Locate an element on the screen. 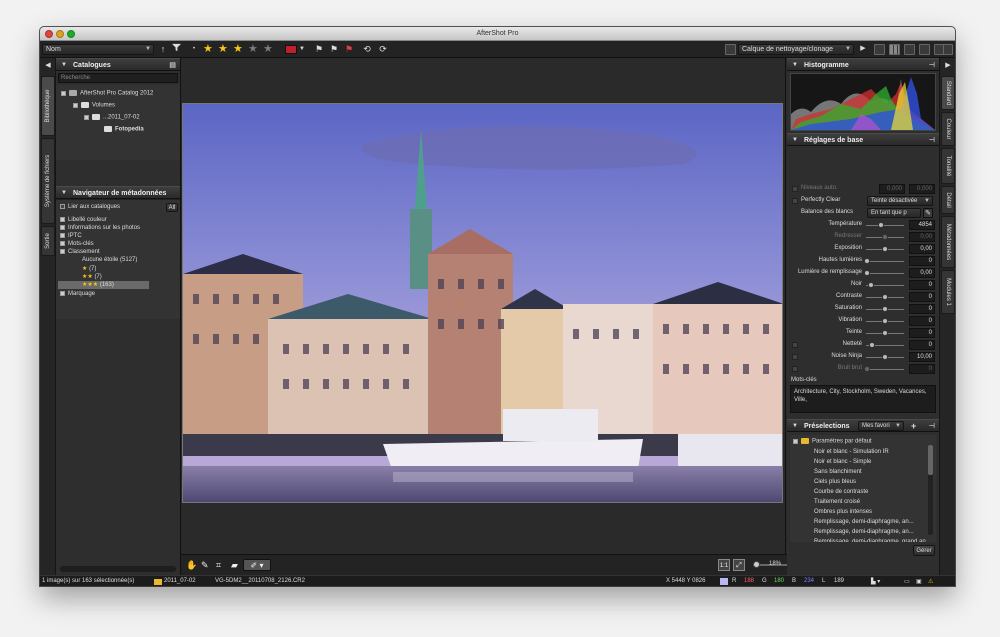  brush-tool-icon: ✐ ▾ is located at coordinates (257, 565).